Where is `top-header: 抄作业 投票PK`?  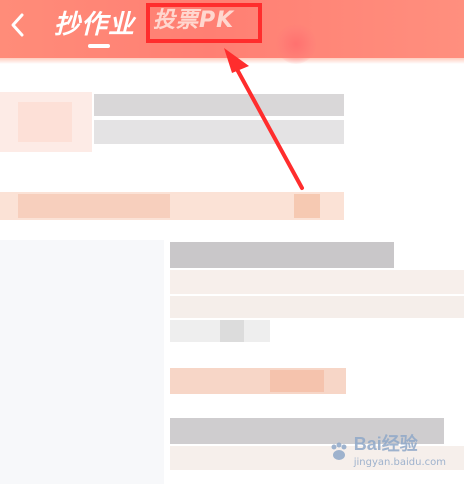
top-header: 抄作业 投票PK is located at coordinates (232, 32).